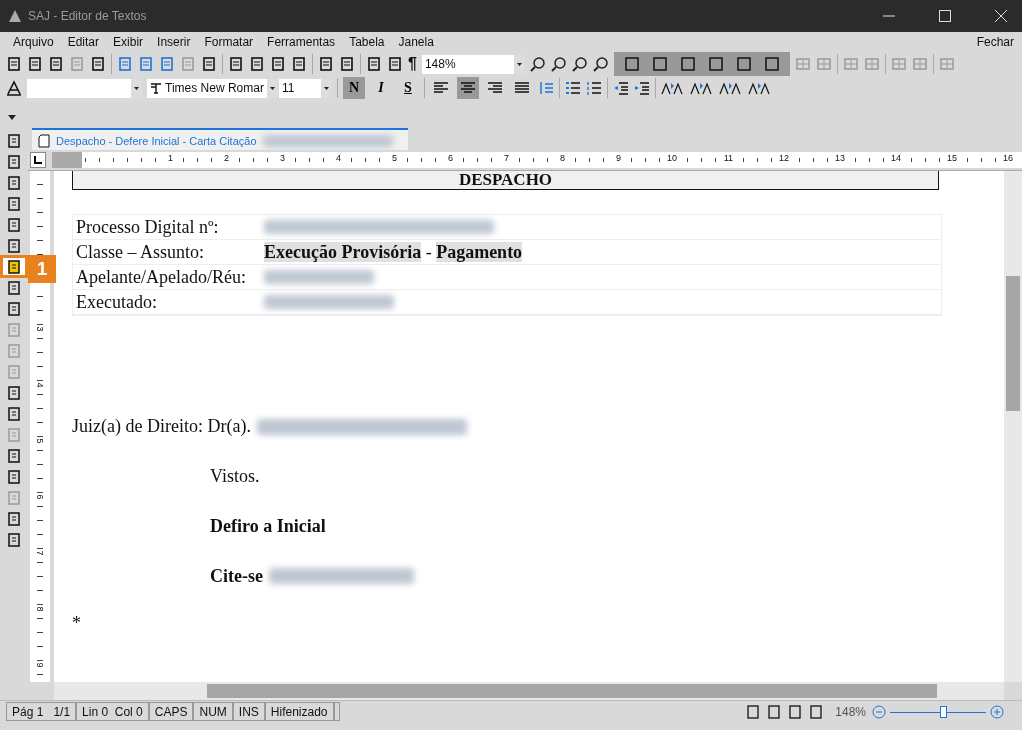 Image resolution: width=1022 pixels, height=730 pixels. Describe the element at coordinates (148, 227) in the screenshot. I see `table-label: Processo Digital nº:` at that location.